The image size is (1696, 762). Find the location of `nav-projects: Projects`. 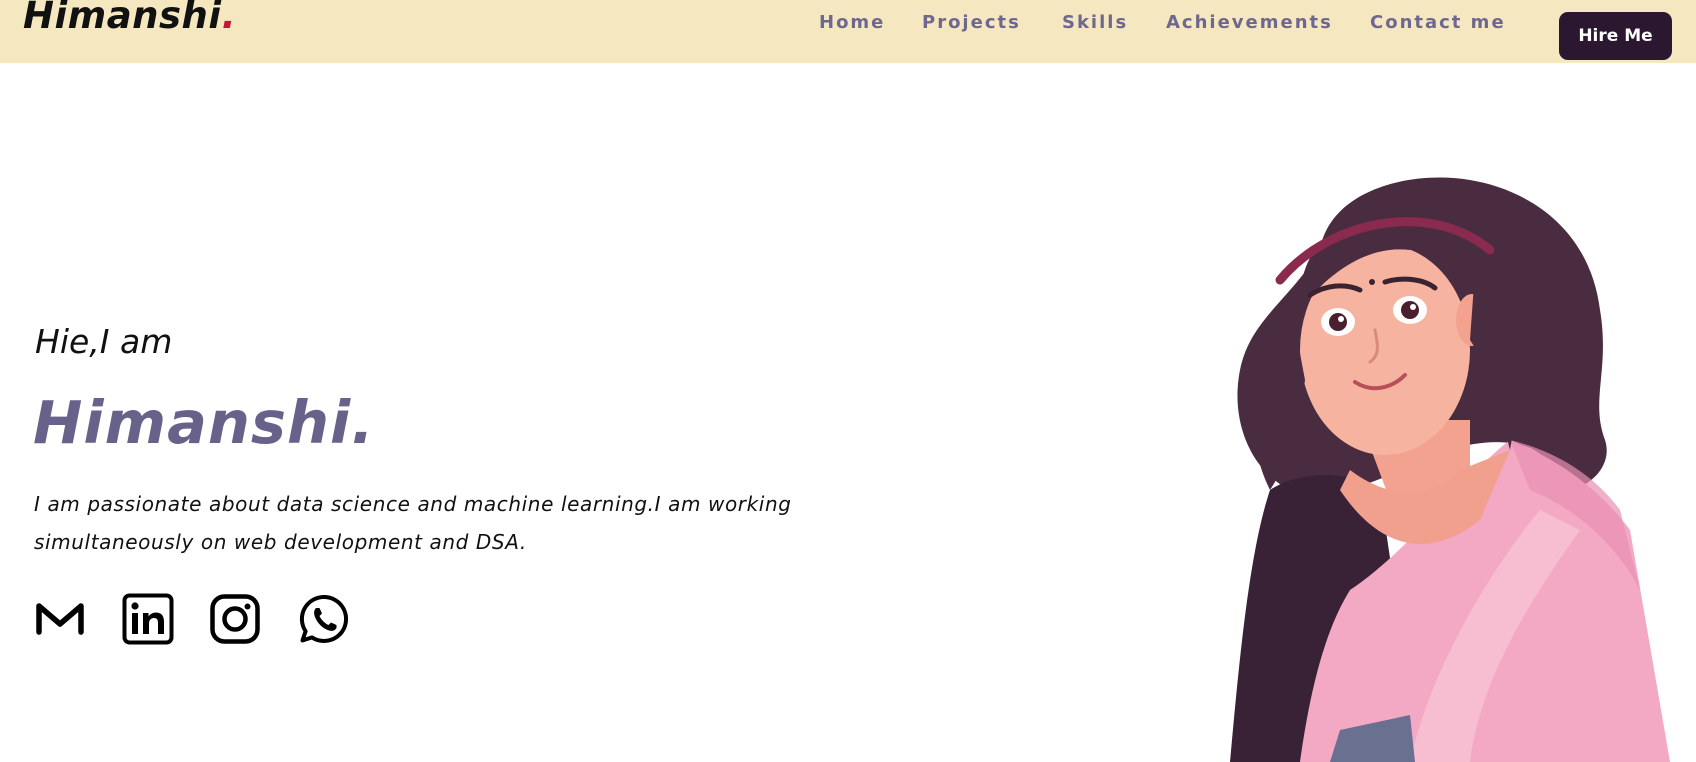

nav-projects: Projects is located at coordinates (971, 22).